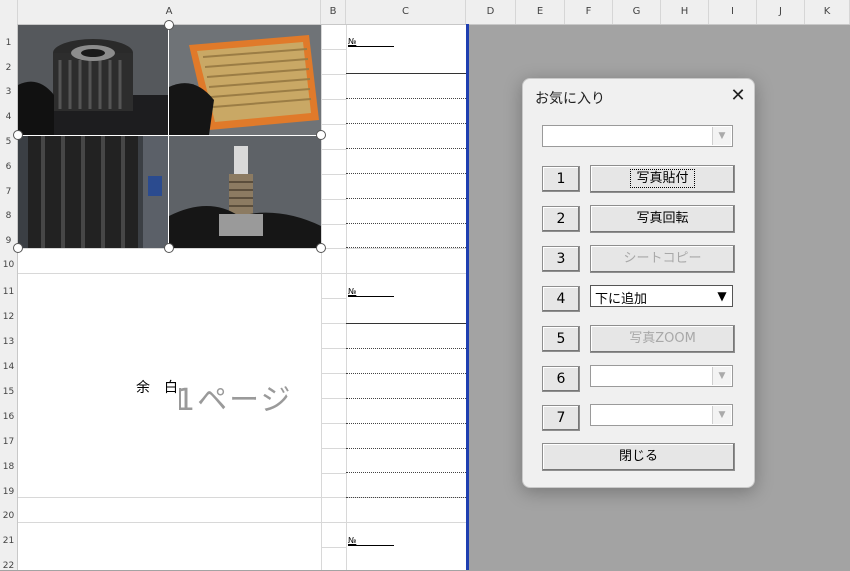 The width and height of the screenshot is (850, 571). I want to click on slot-6-select: ▼, so click(661, 376).